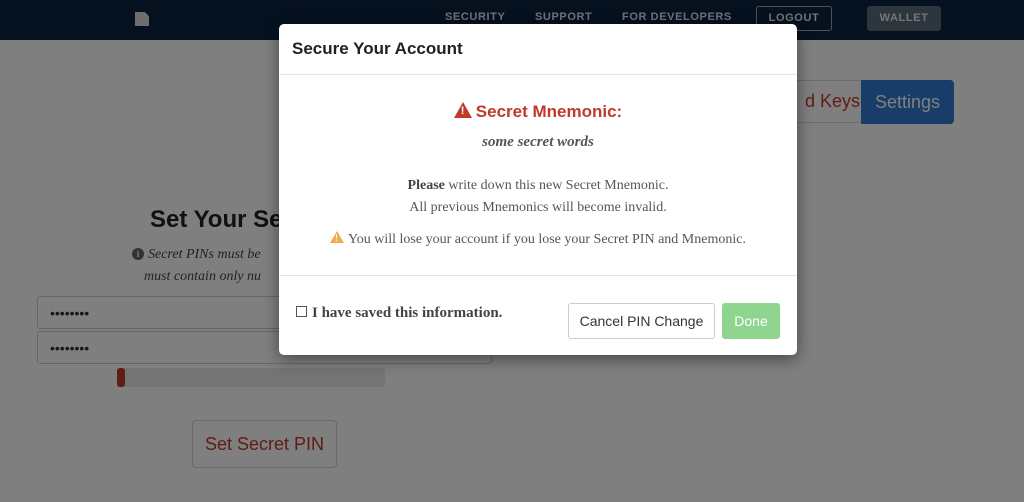 This screenshot has height=502, width=1024. Describe the element at coordinates (462, 110) in the screenshot. I see `warning-icon` at that location.